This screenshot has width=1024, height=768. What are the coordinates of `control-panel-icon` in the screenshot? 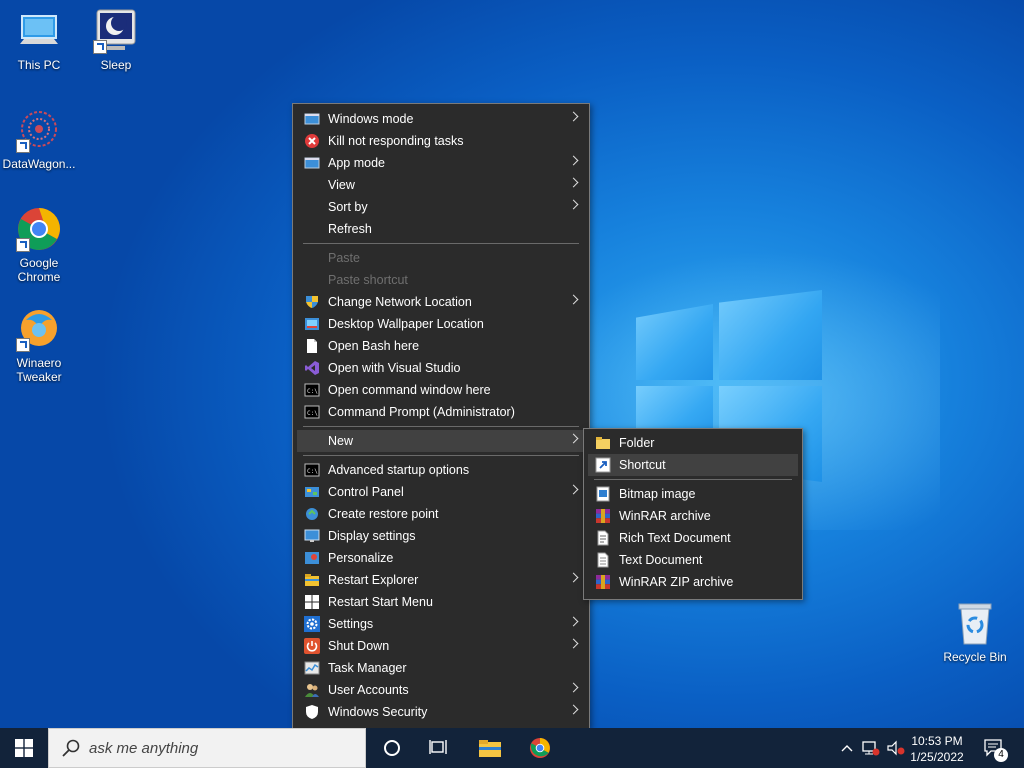 It's located at (312, 492).